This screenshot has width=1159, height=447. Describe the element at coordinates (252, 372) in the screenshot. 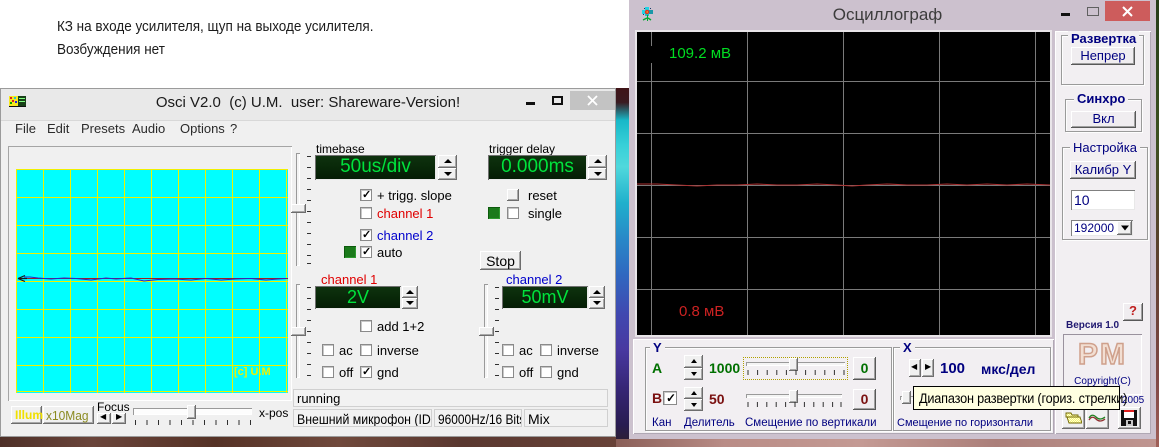

I see `svg-text: [c] U.M` at that location.